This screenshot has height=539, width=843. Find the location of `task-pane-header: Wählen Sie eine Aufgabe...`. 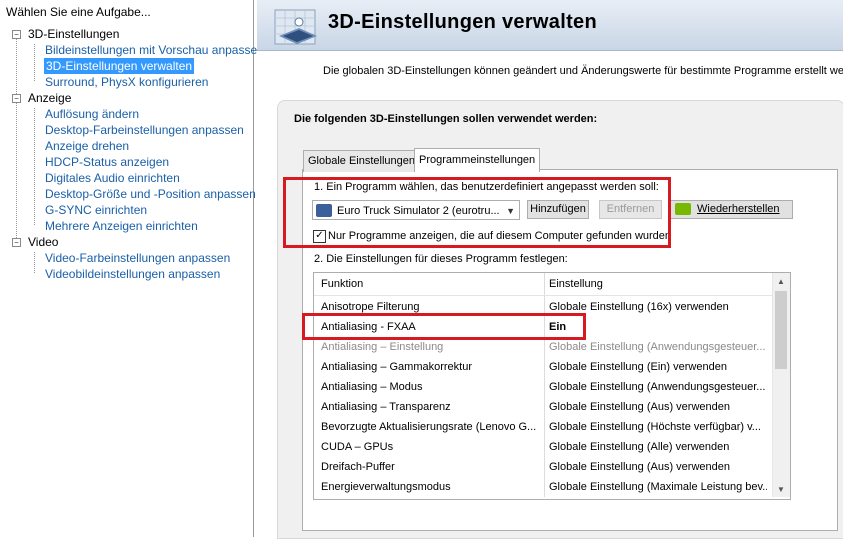

task-pane-header: Wählen Sie eine Aufgabe... is located at coordinates (78, 12).